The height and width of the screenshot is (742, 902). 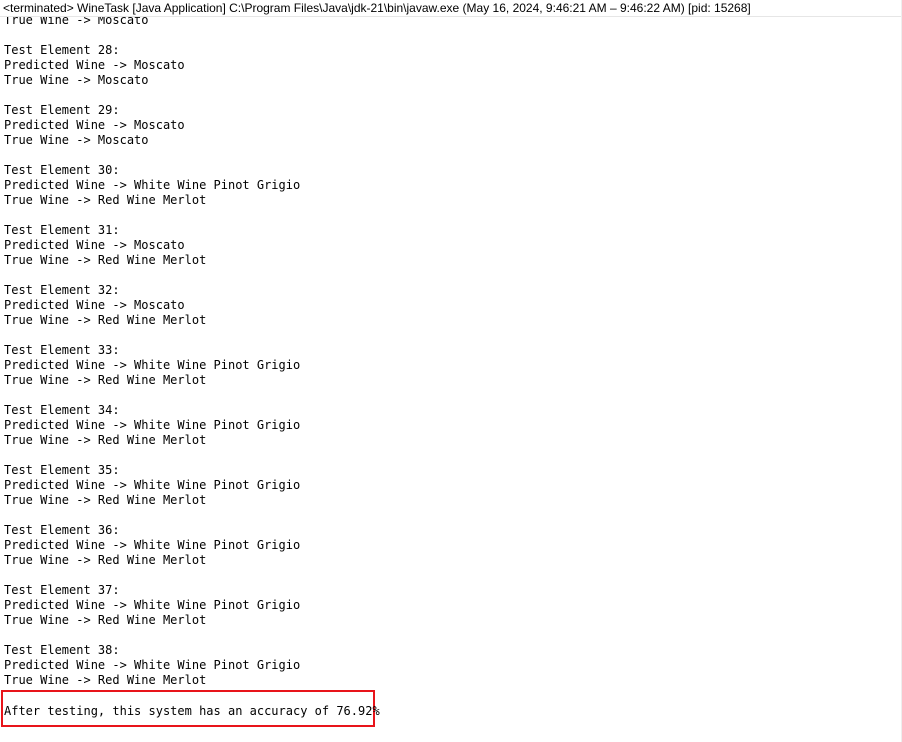 I want to click on console-line: Test Element 32:, so click(x=62, y=290).